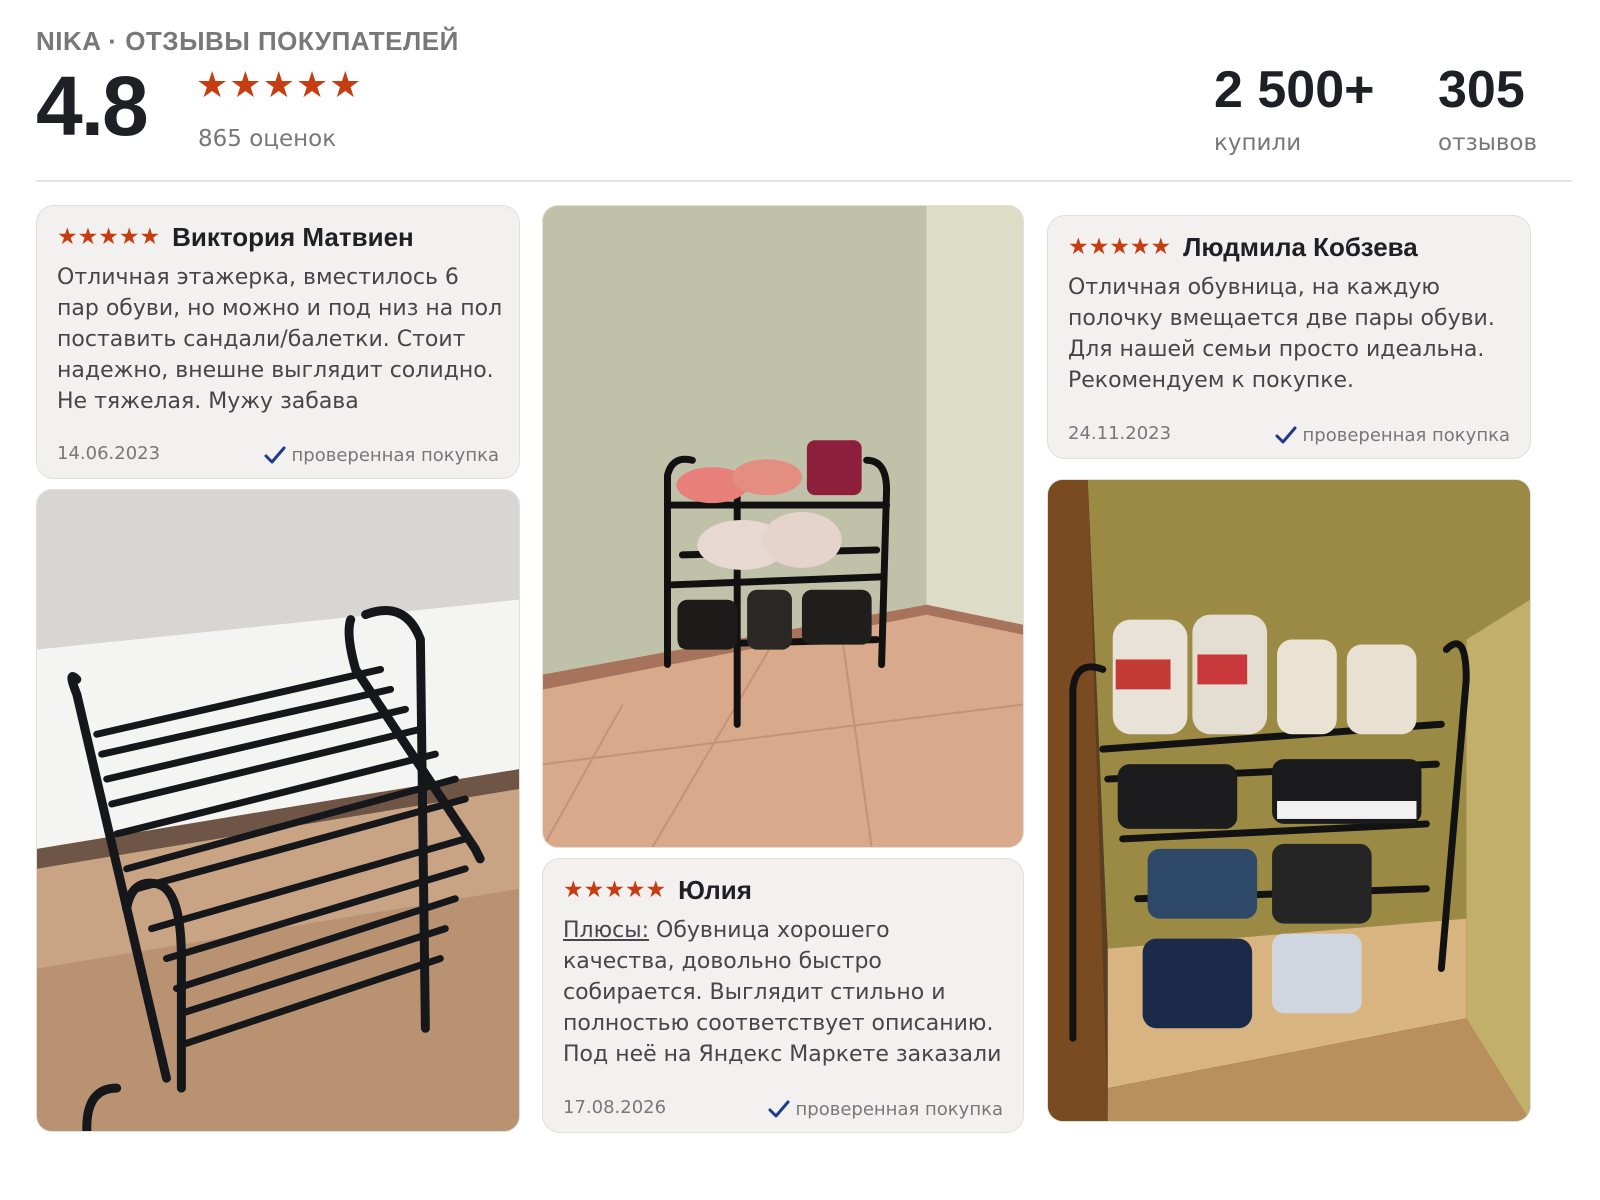 The width and height of the screenshot is (1600, 1200). Describe the element at coordinates (1481, 90) in the screenshot. I see `stat-value: 305` at that location.